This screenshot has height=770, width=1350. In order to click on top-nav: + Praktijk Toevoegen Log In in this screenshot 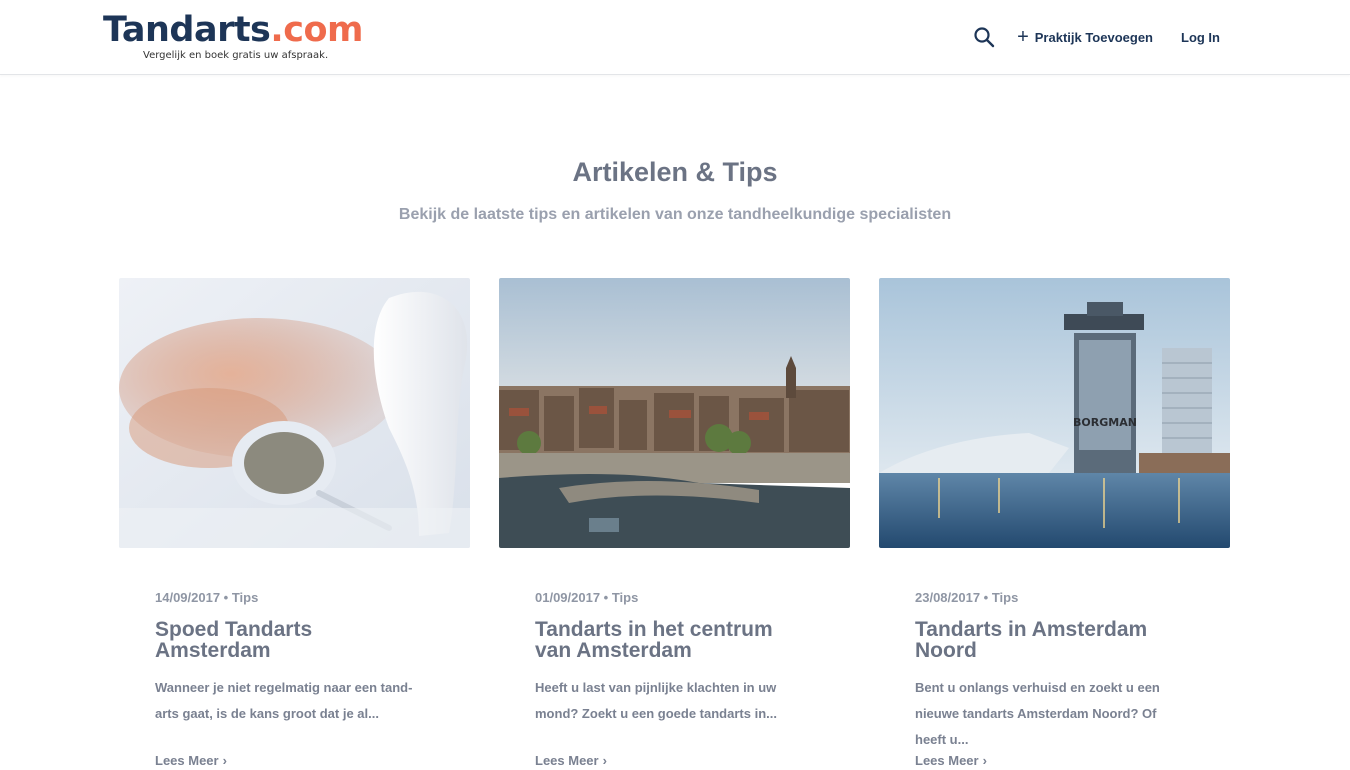, I will do `click(1096, 37)`.